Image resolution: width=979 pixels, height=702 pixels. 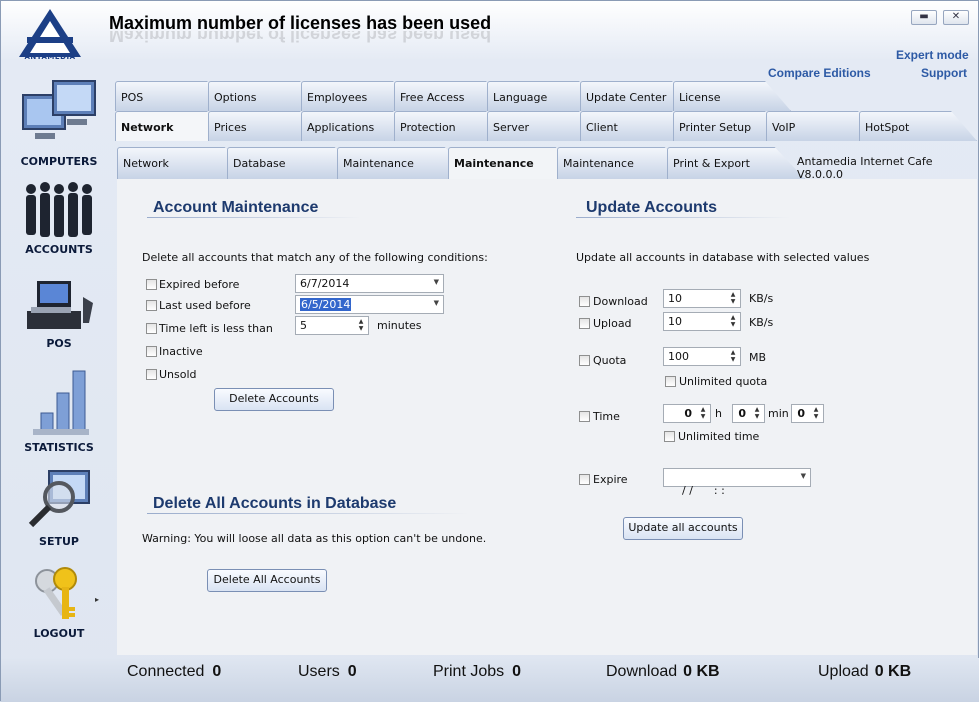 What do you see at coordinates (59, 633) in the screenshot?
I see `sidebar-item-label: LOGOUT` at bounding box center [59, 633].